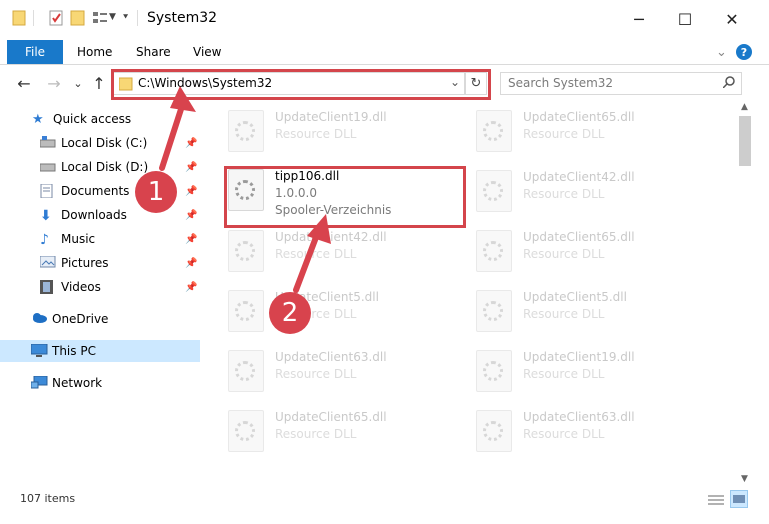 This screenshot has width=769, height=524. I want to click on step-1-badge: 1, so click(156, 192).